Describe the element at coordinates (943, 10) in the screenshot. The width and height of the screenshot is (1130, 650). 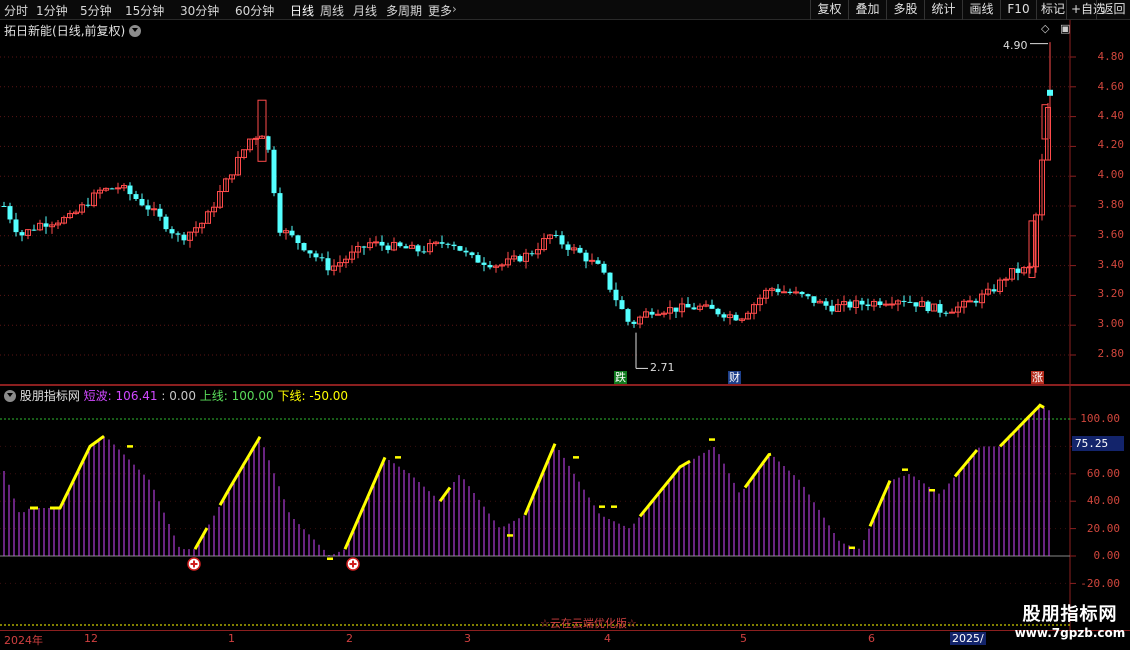
I see `statistics-button: 统计` at that location.